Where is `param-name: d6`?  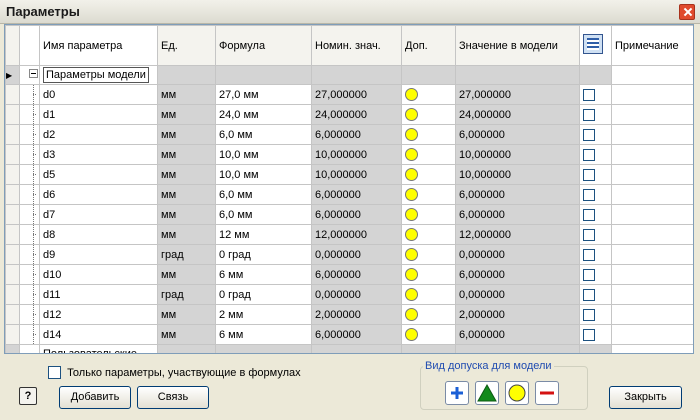
param-name: d6 is located at coordinates (98, 194).